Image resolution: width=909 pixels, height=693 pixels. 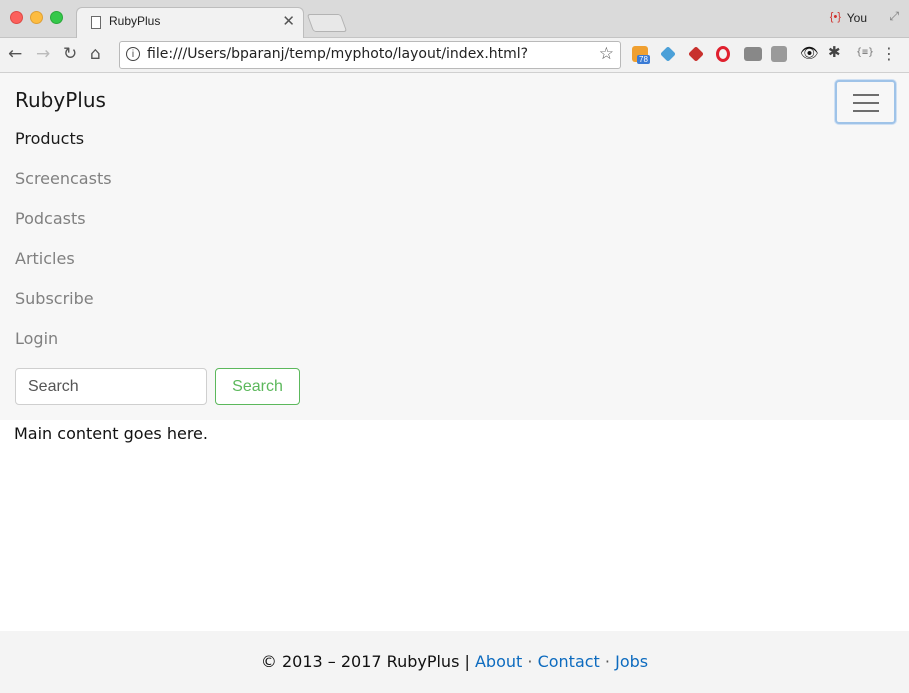 What do you see at coordinates (135, 21) in the screenshot?
I see `tab-title: RubyPlus` at bounding box center [135, 21].